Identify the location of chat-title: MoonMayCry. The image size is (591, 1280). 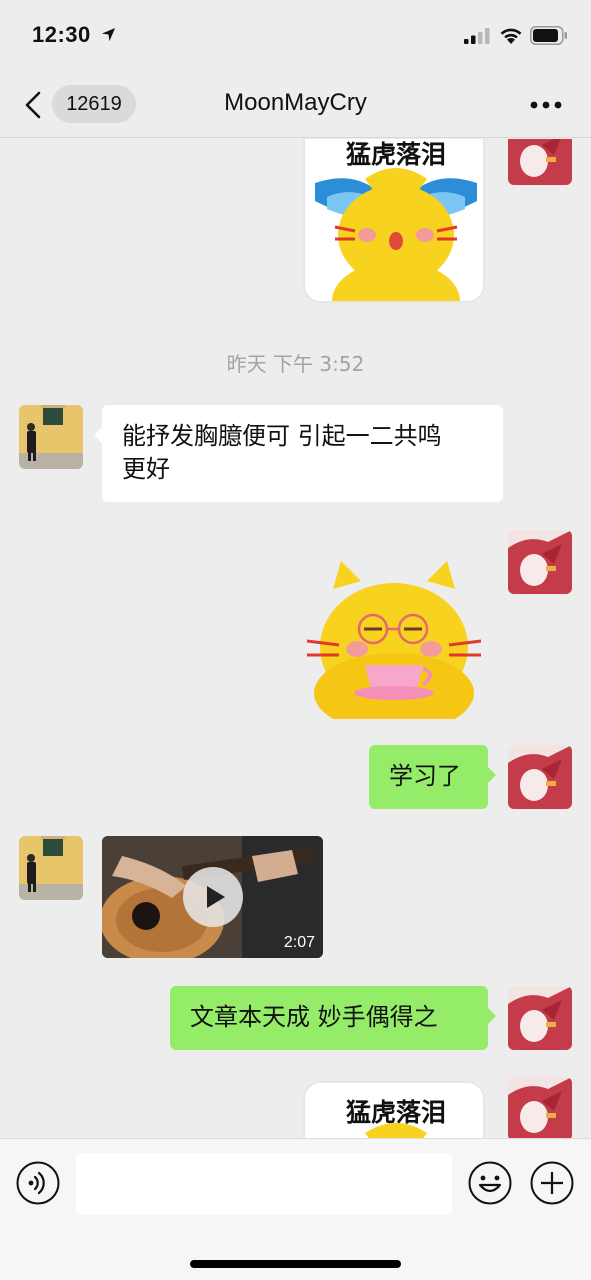
(295, 102).